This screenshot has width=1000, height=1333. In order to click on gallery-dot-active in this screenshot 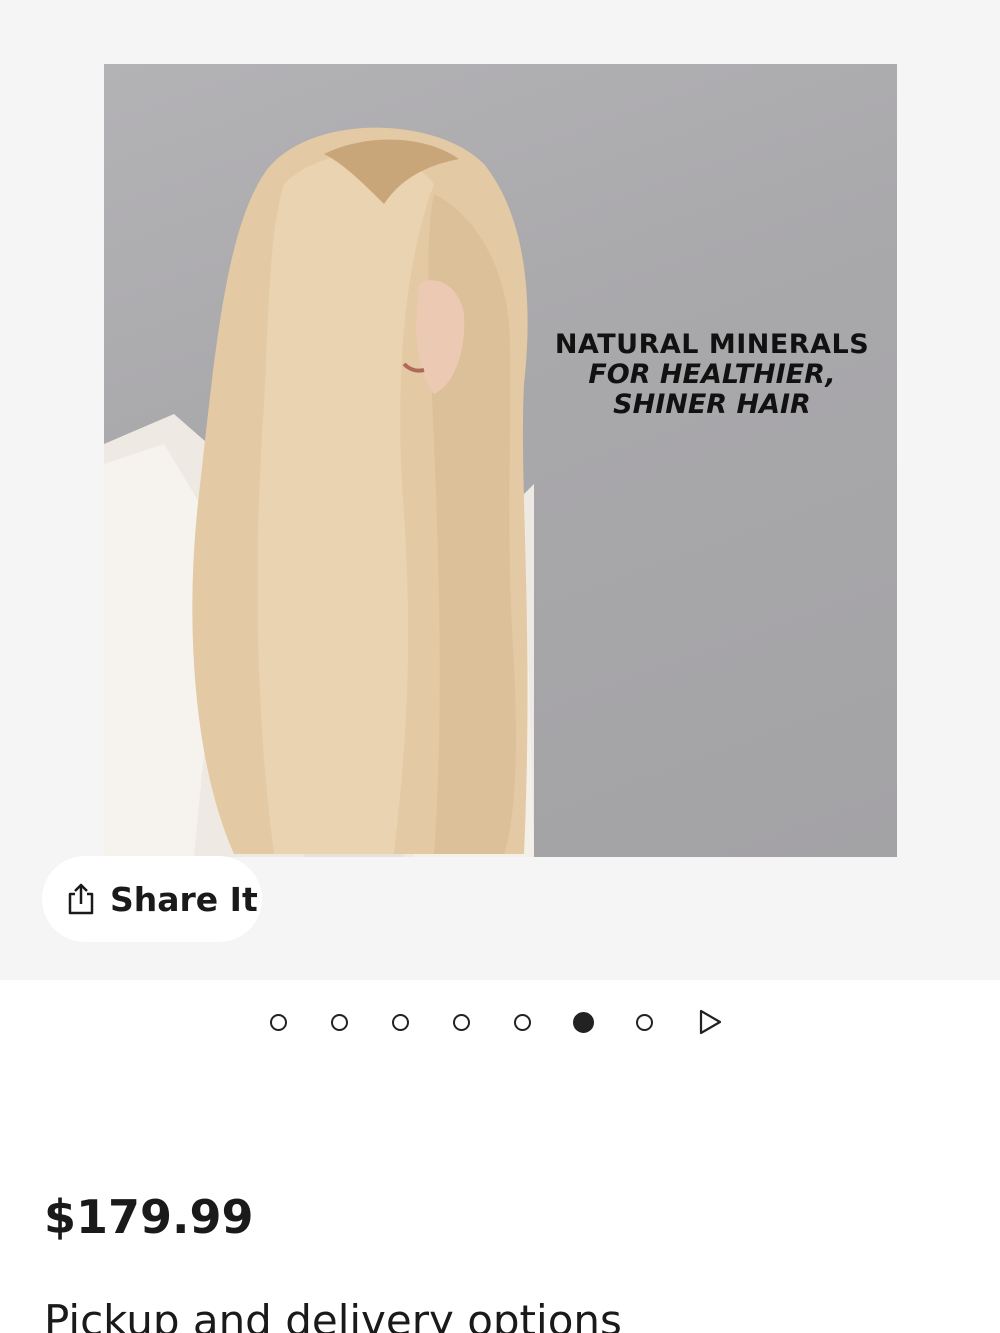, I will do `click(583, 1022)`.